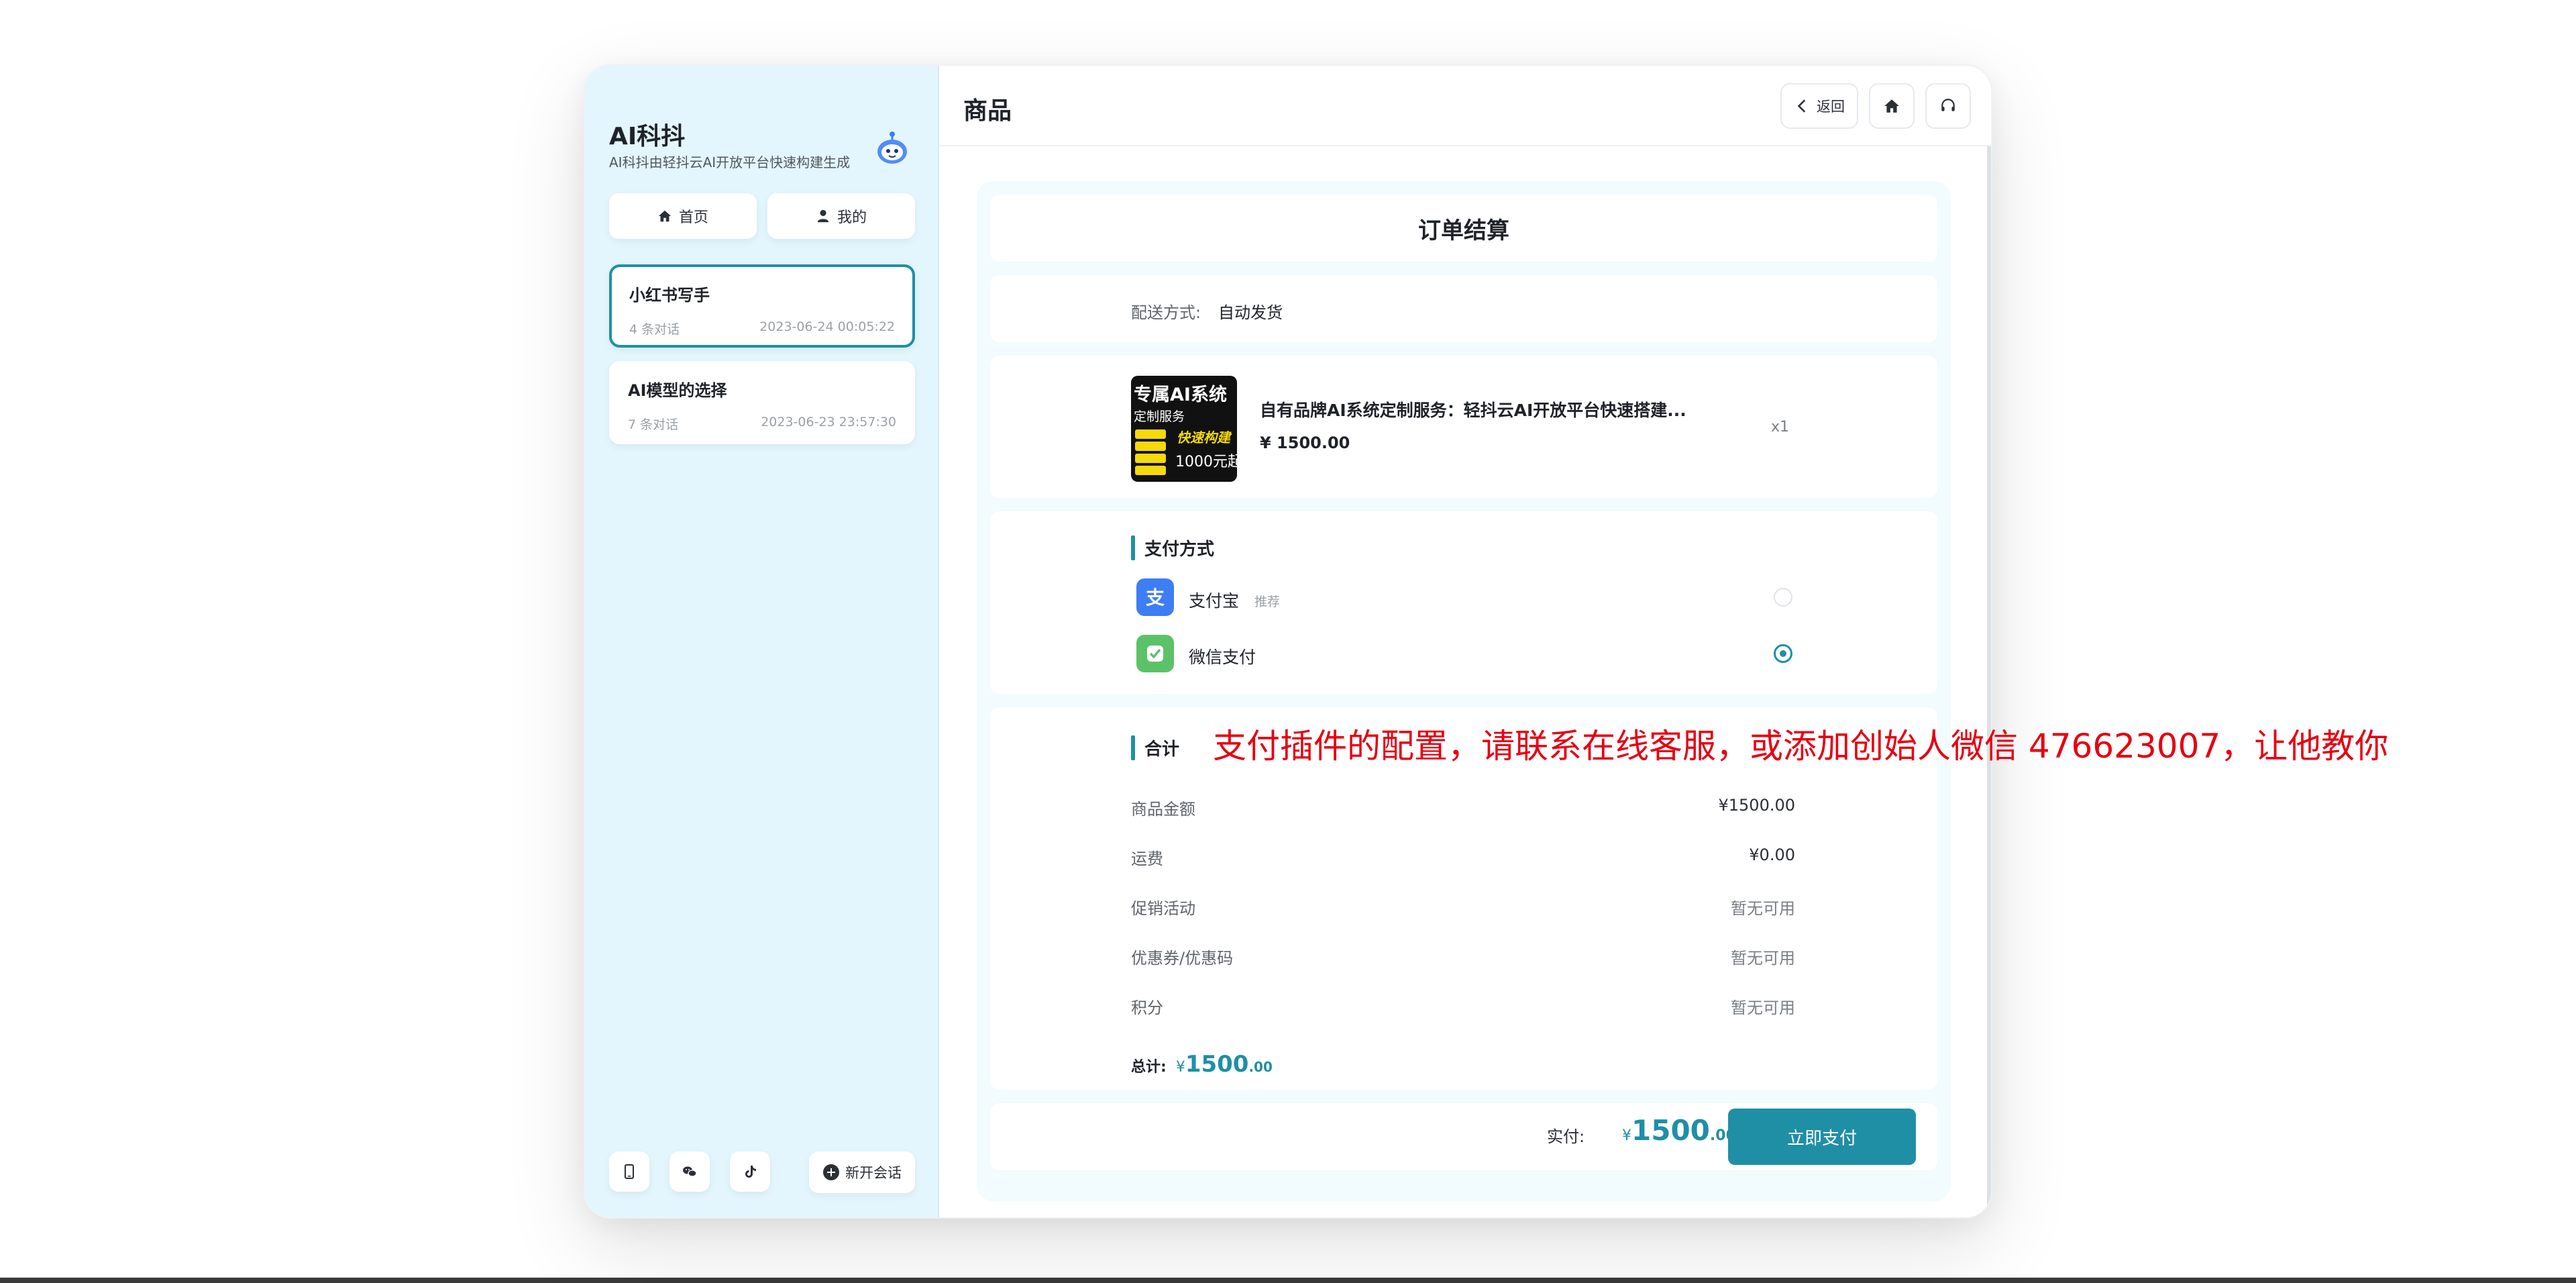  I want to click on mobile-button, so click(629, 1171).